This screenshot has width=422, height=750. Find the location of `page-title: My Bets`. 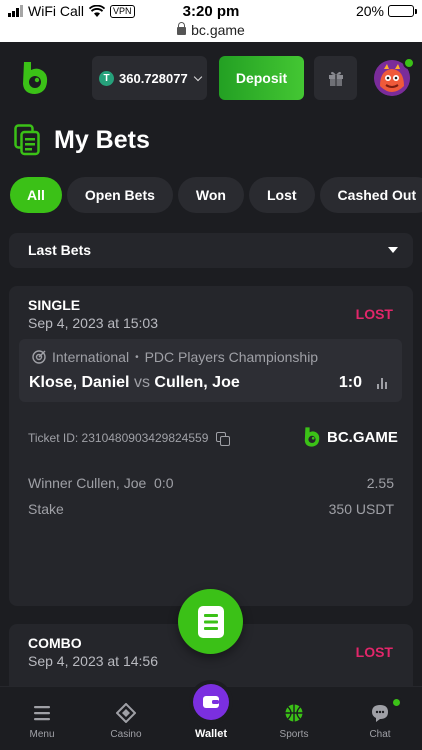

page-title: My Bets is located at coordinates (102, 139).